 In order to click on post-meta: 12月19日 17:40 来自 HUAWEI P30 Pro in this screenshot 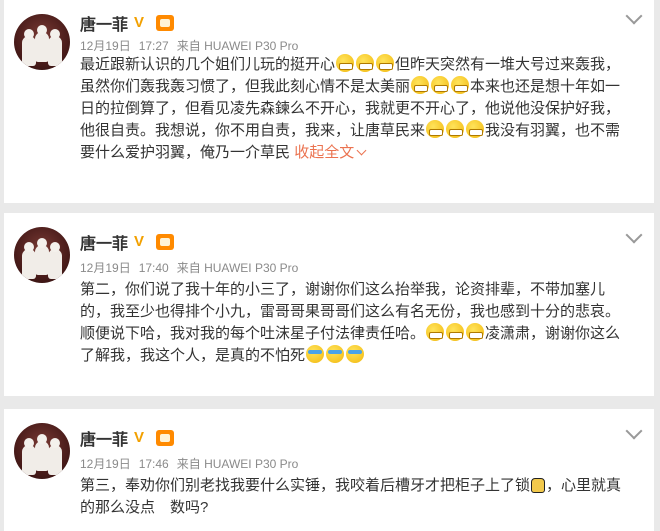, I will do `click(193, 267)`.